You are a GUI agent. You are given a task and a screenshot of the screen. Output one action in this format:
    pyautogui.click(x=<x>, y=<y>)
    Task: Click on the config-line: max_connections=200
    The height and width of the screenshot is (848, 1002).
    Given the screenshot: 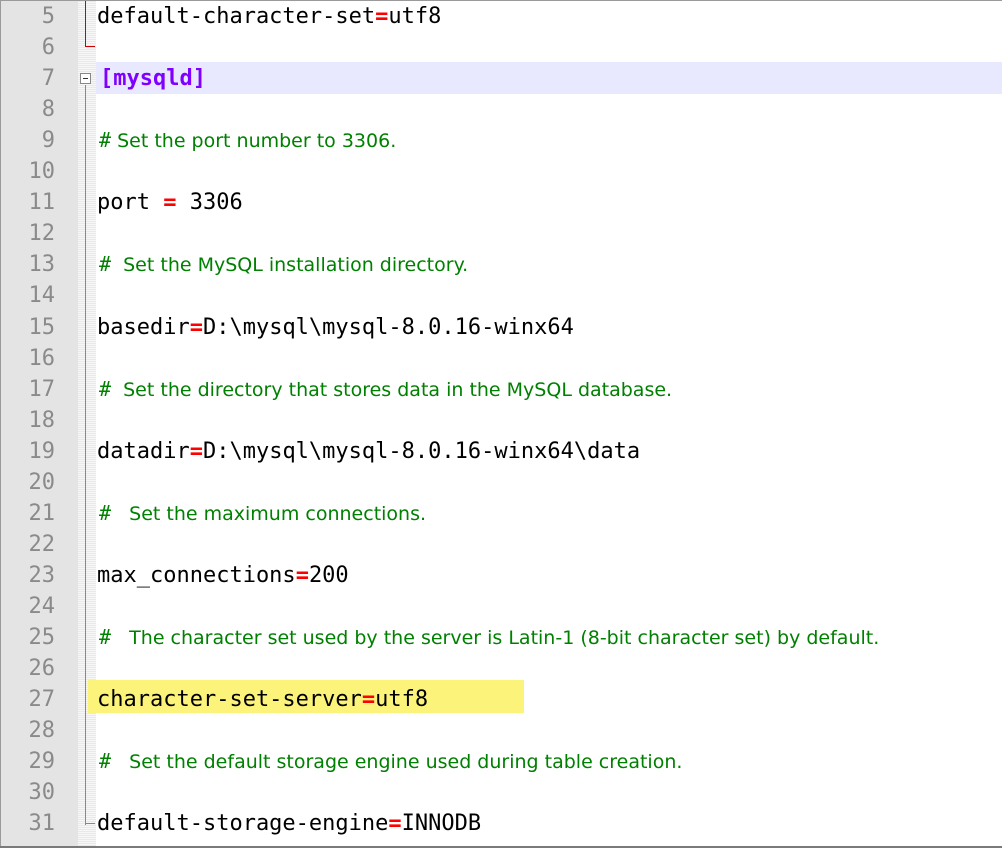 What is the action you would take?
    pyautogui.click(x=223, y=575)
    